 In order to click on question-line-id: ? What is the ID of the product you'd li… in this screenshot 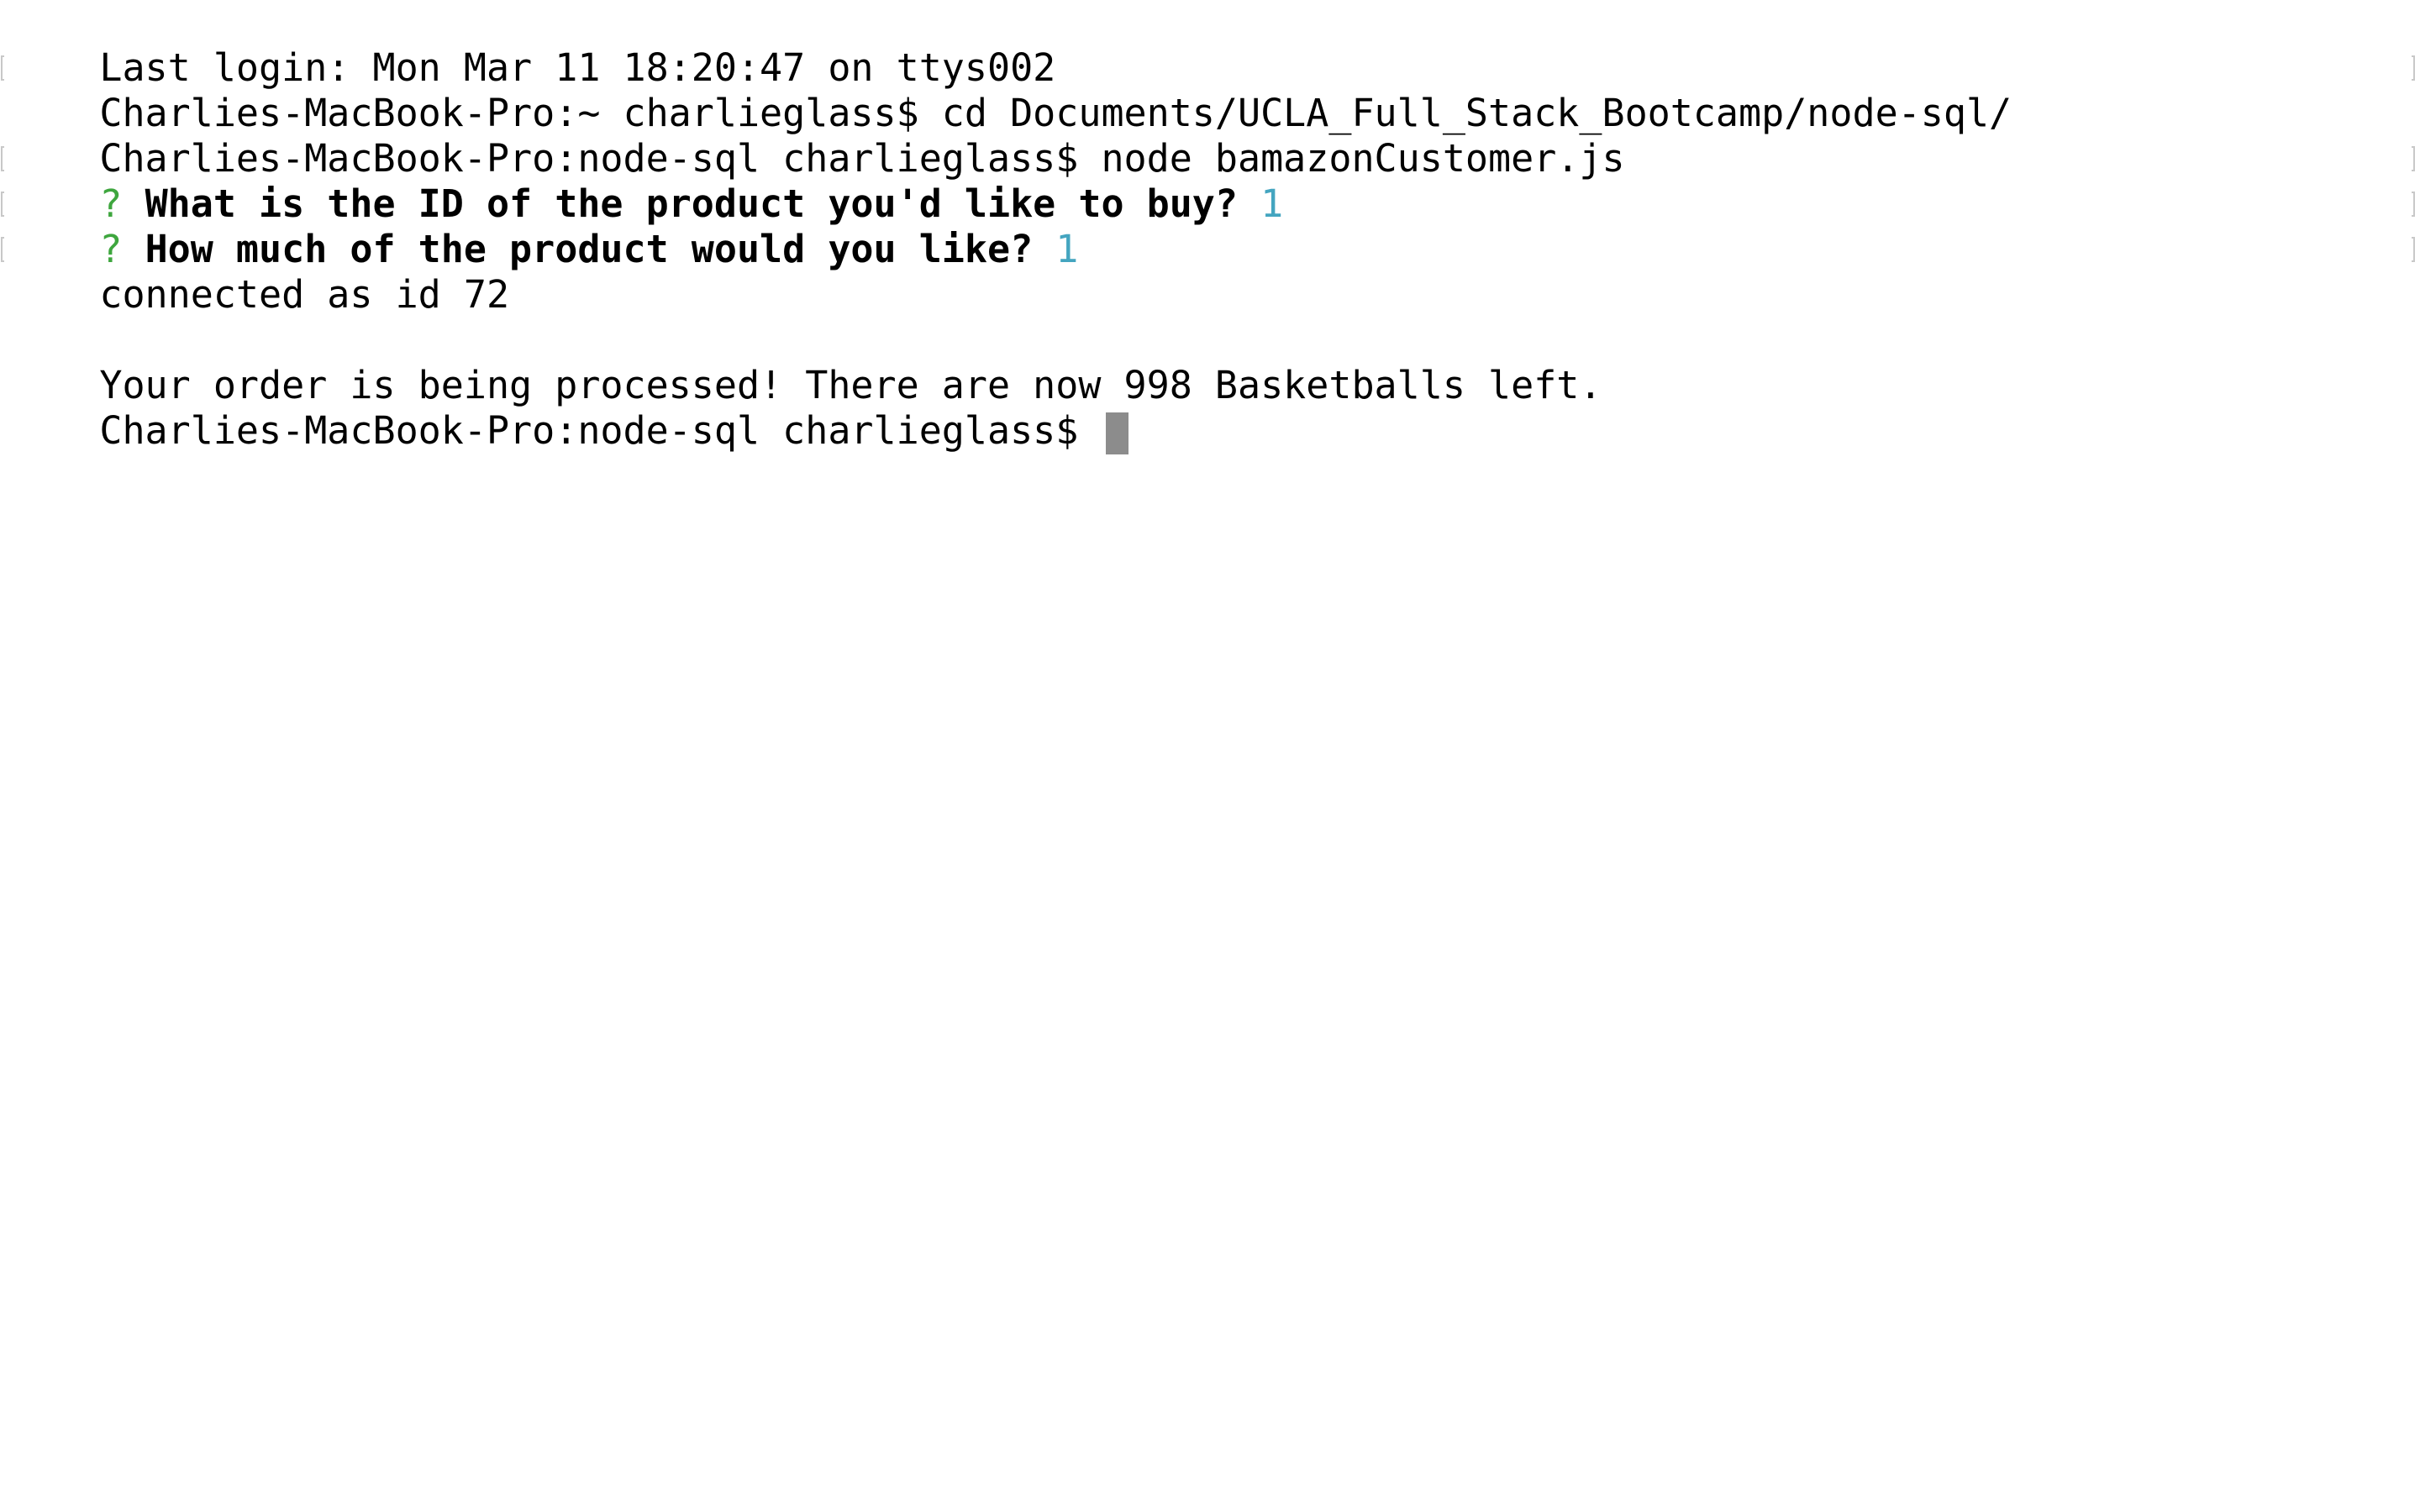, I will do `click(645, 181)`.